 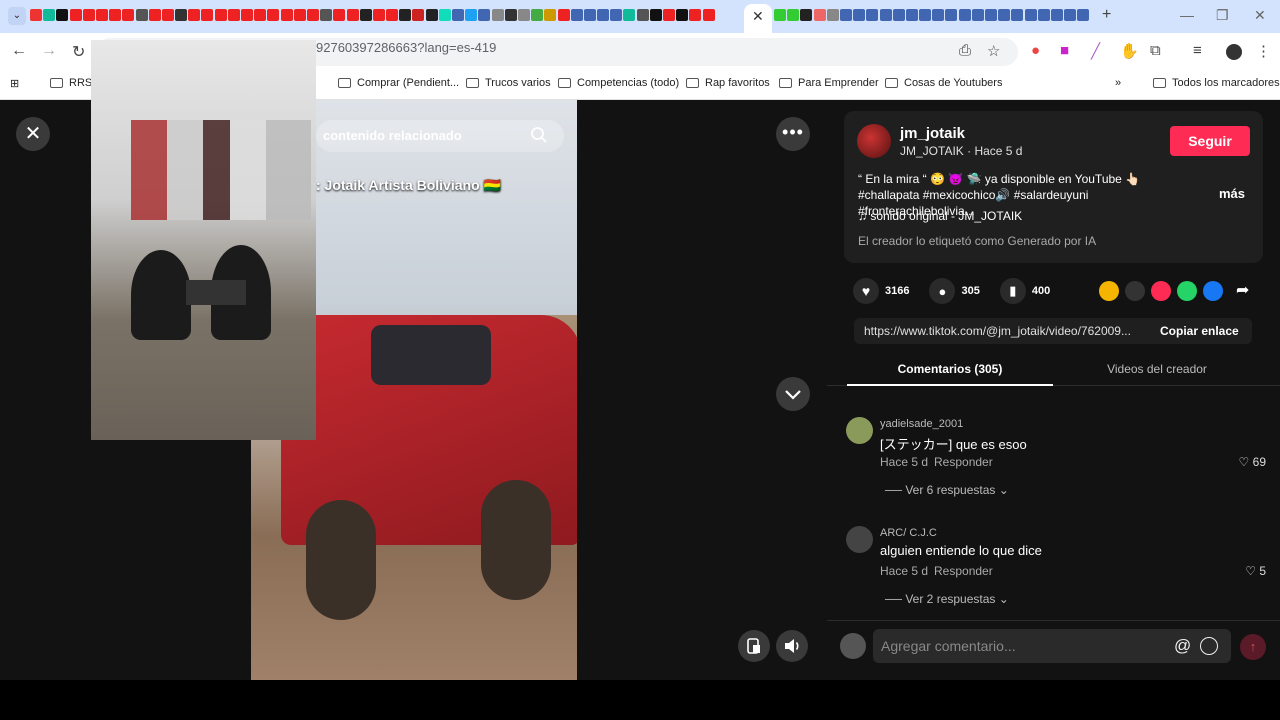 I want to click on back-icon: ←, so click(x=19, y=51).